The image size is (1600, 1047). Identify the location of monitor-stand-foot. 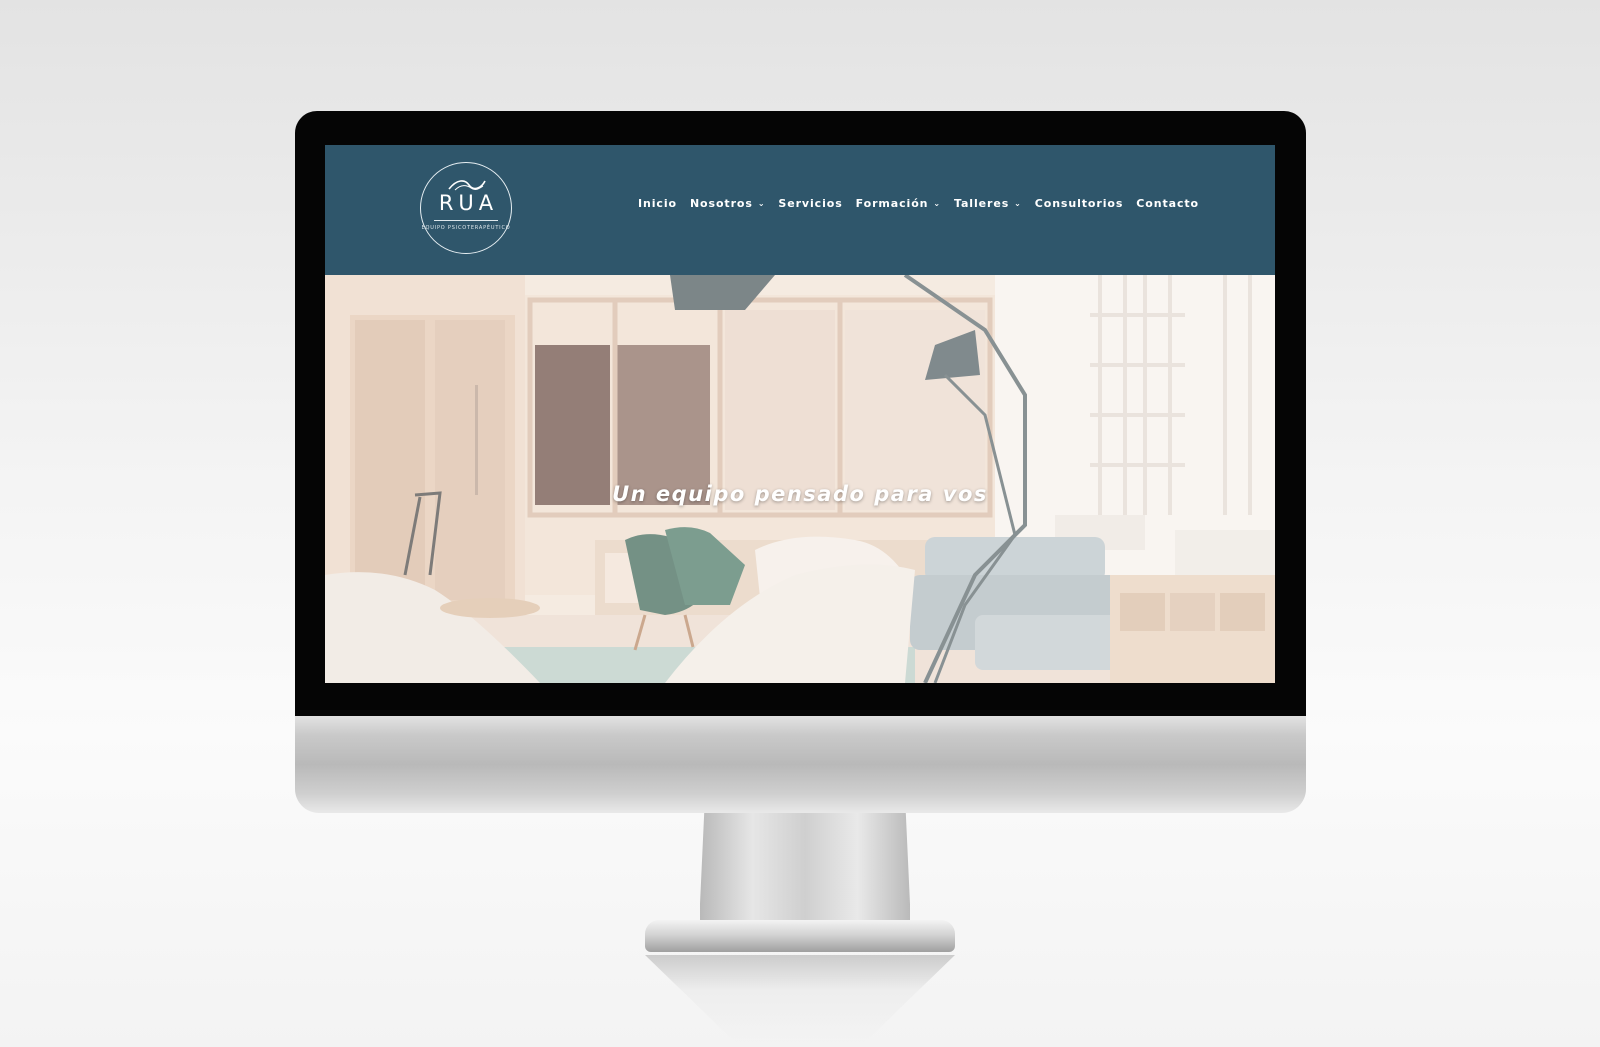
(800, 936).